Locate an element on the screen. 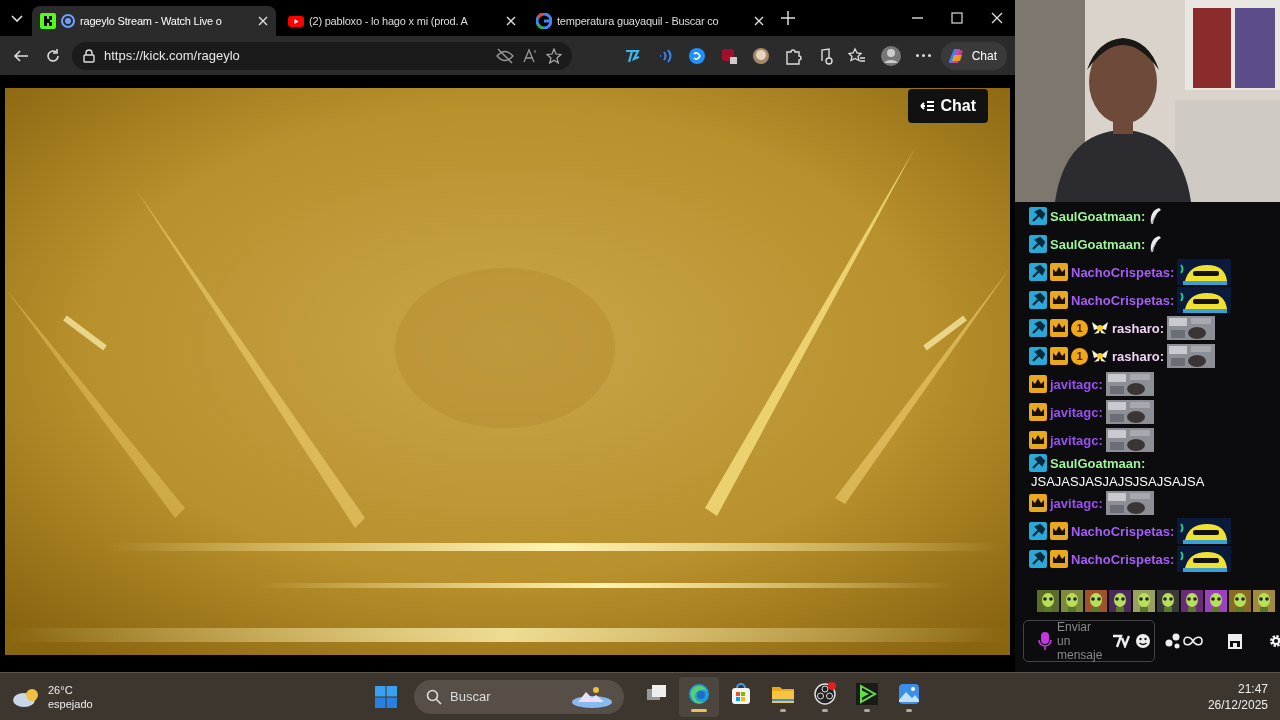  swirl-extension-icon is located at coordinates (696, 55).